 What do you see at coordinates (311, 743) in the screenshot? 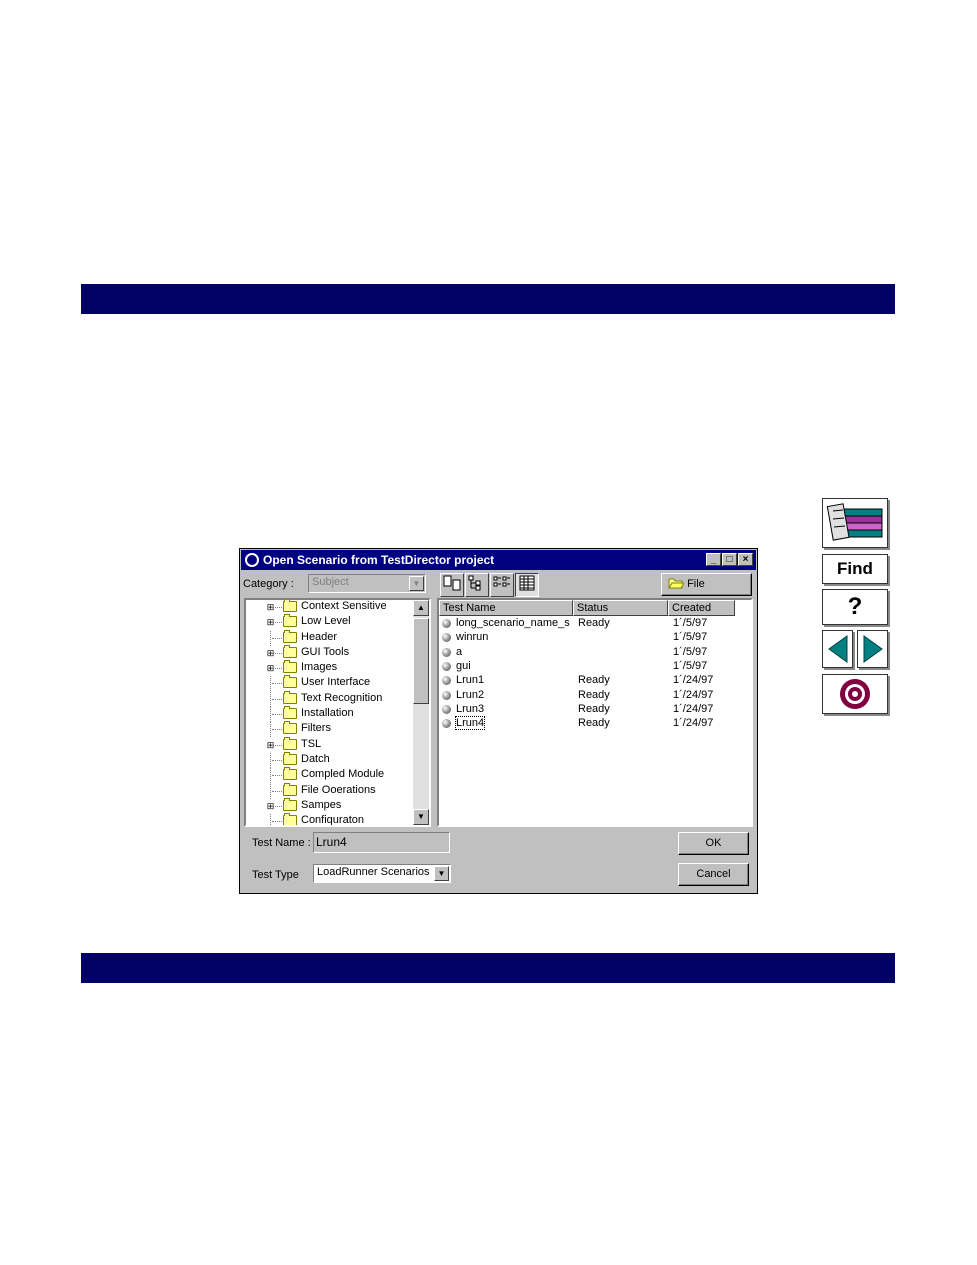
I see `tree-item-label: TSL` at bounding box center [311, 743].